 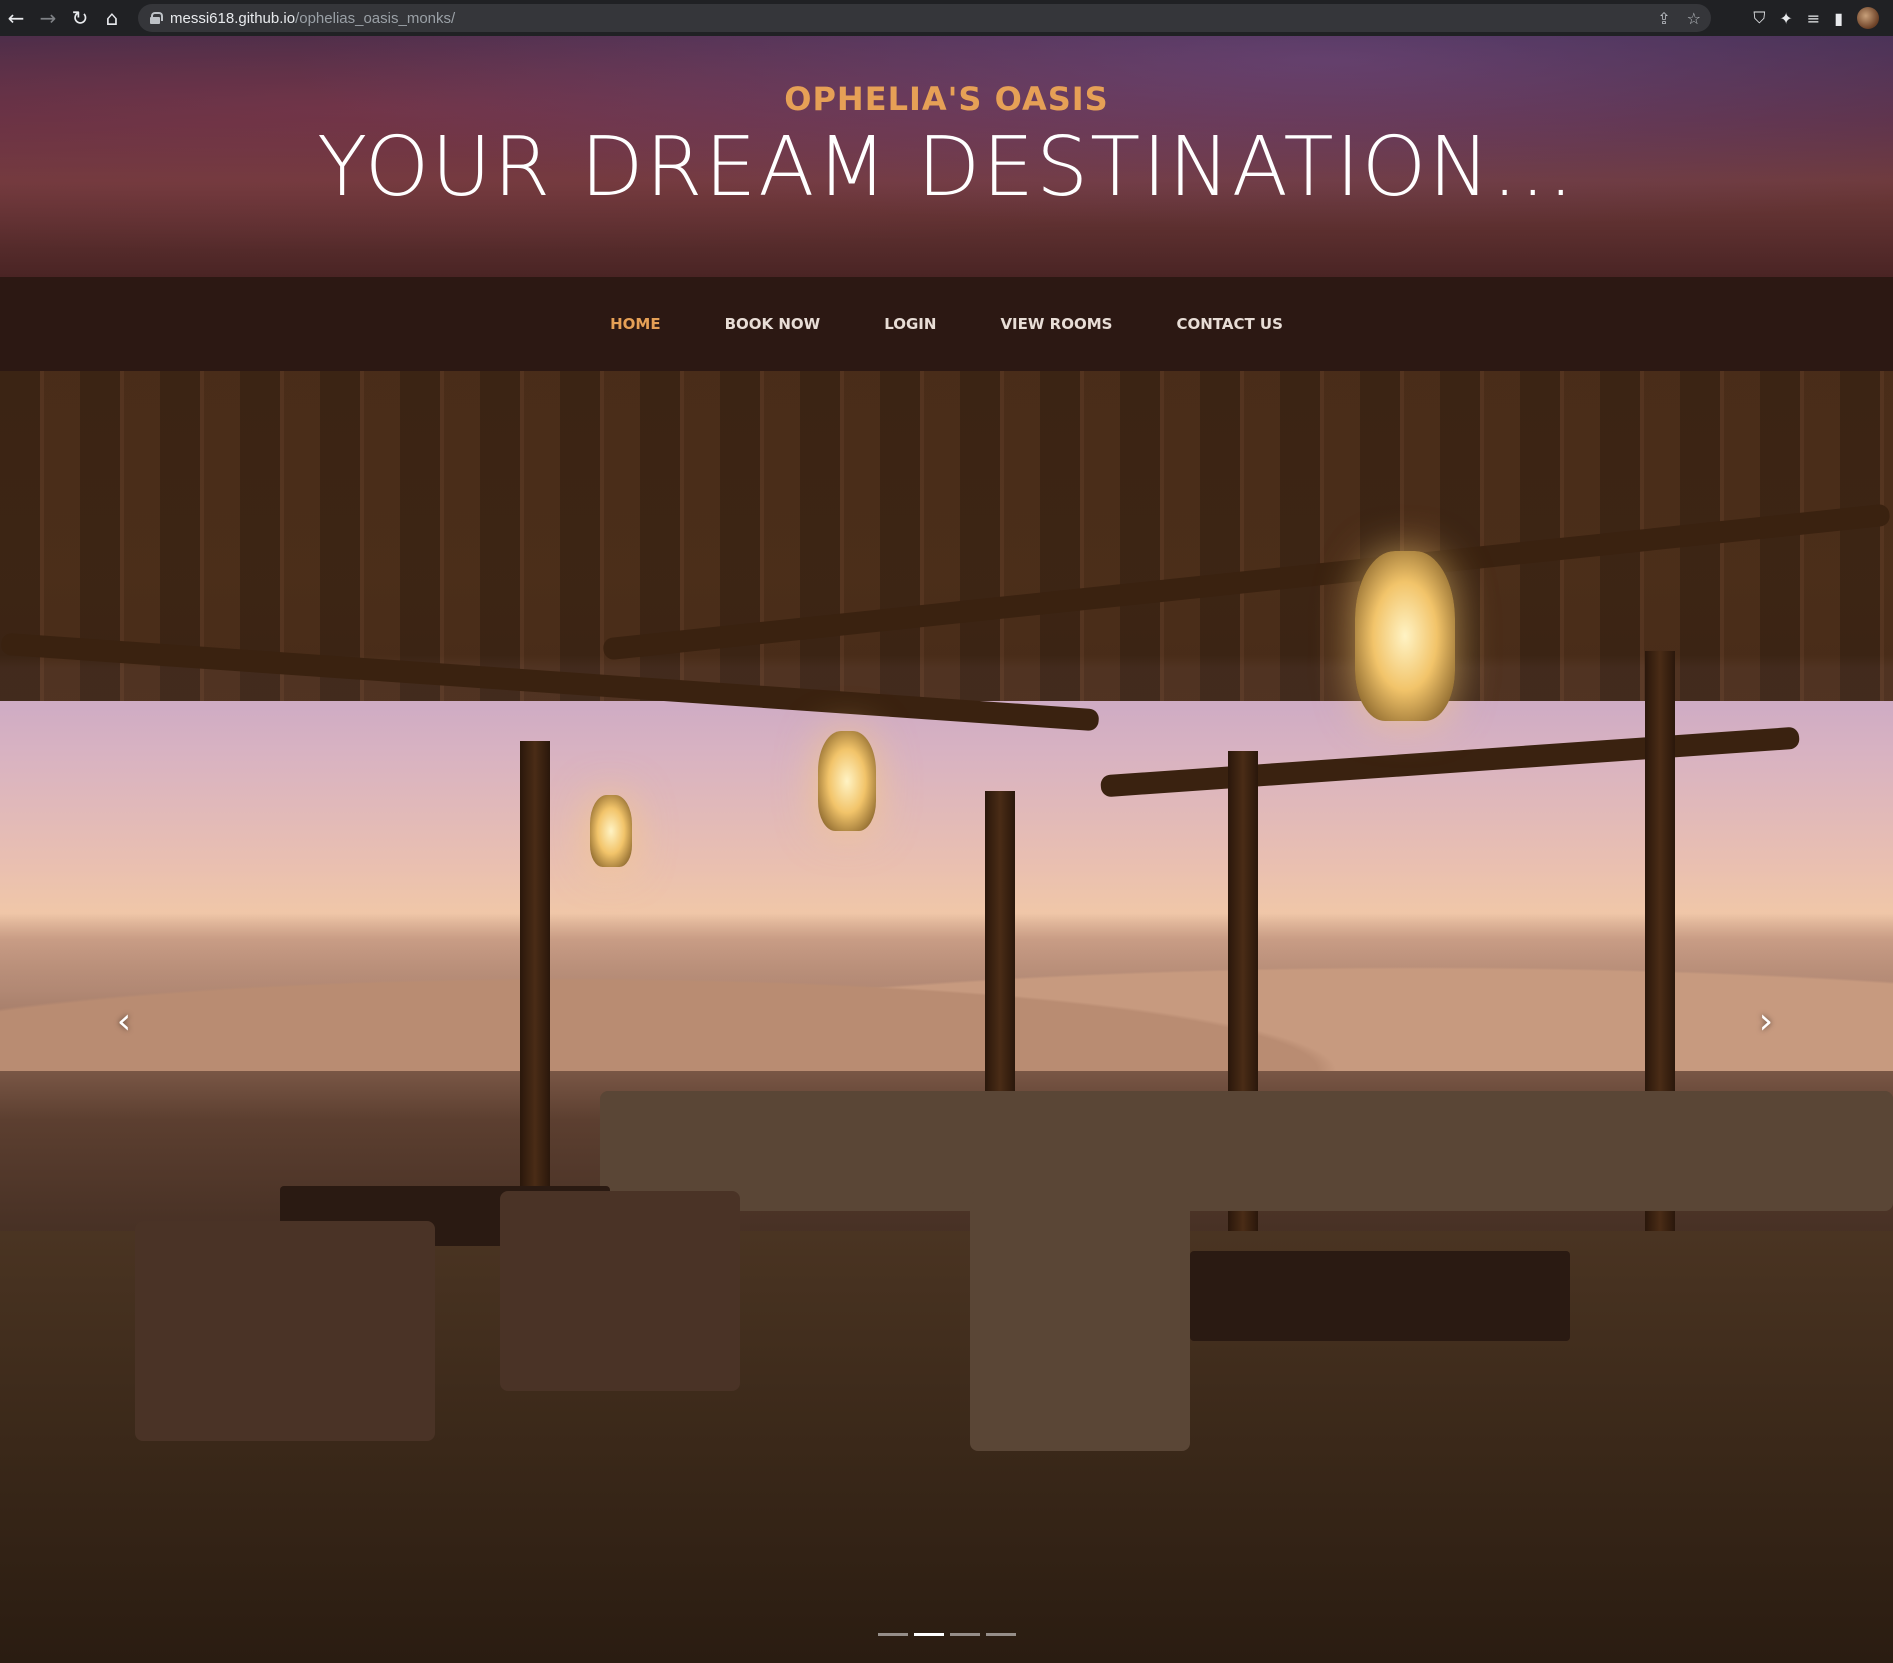 I want to click on roof-beam, so click(x=1450, y=762).